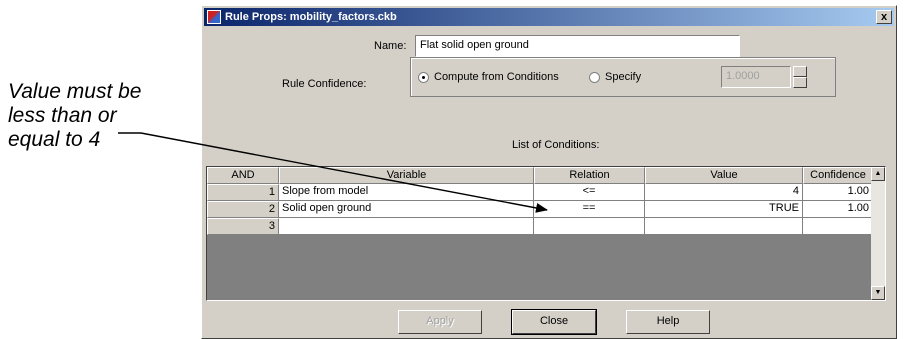 The height and width of the screenshot is (339, 917). I want to click on callout-line-1: Value must be, so click(75, 91).